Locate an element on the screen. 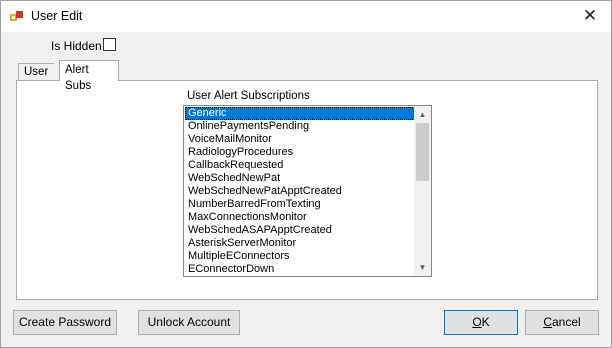 The height and width of the screenshot is (348, 612). ok-button: OK is located at coordinates (481, 322).